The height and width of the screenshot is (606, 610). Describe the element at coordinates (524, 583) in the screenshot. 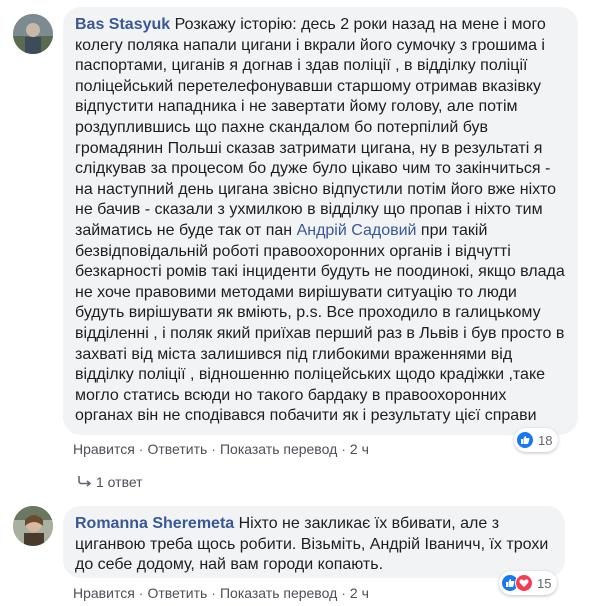

I see `love-reaction-icon` at that location.